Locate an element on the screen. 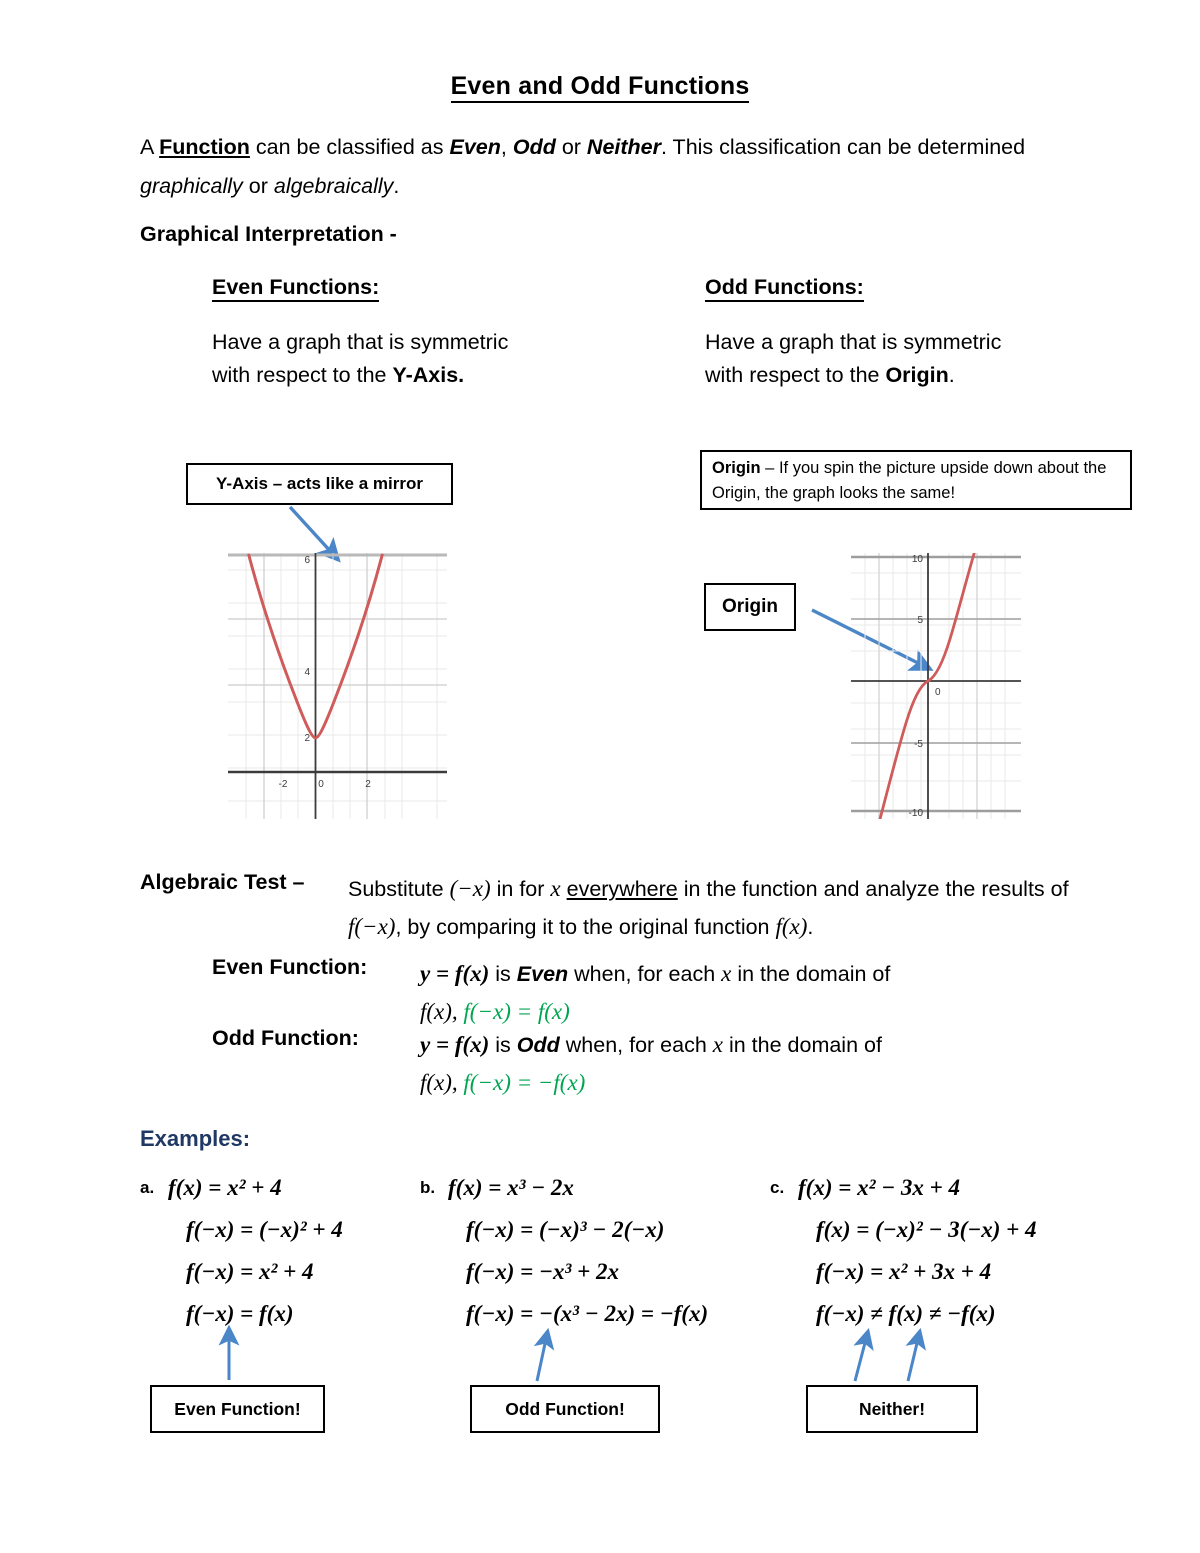 The image size is (1200, 1553). example-c-line-2: f(x) = (−x)² − 3(−x) + 4 is located at coordinates (926, 1229).